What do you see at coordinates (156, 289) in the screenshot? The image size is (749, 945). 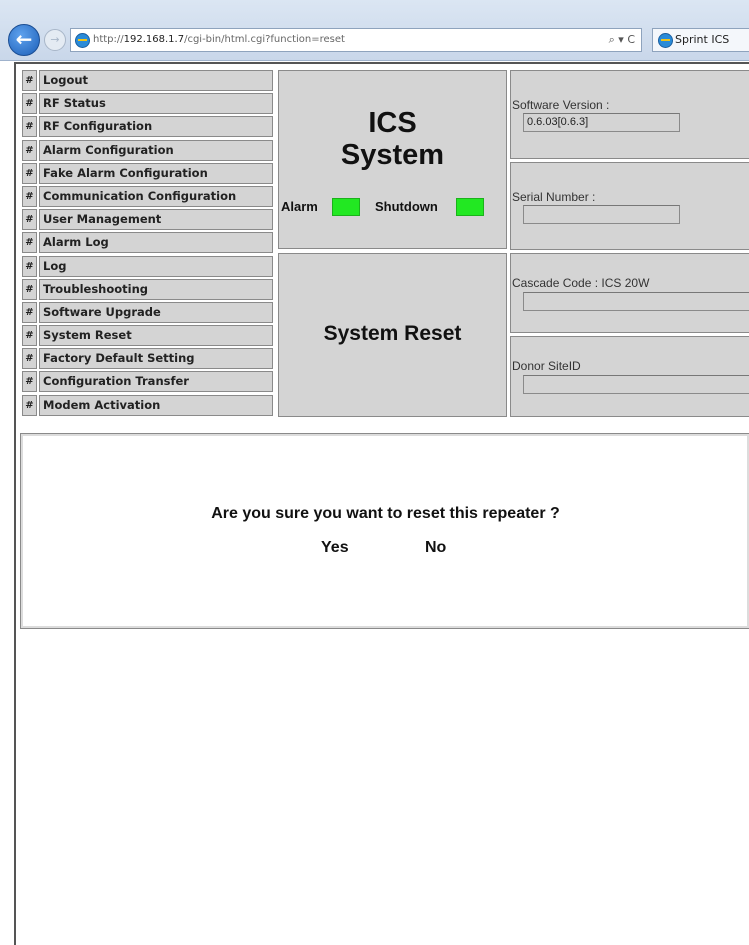 I see `nav-item-troubleshooting: Troubleshooting` at bounding box center [156, 289].